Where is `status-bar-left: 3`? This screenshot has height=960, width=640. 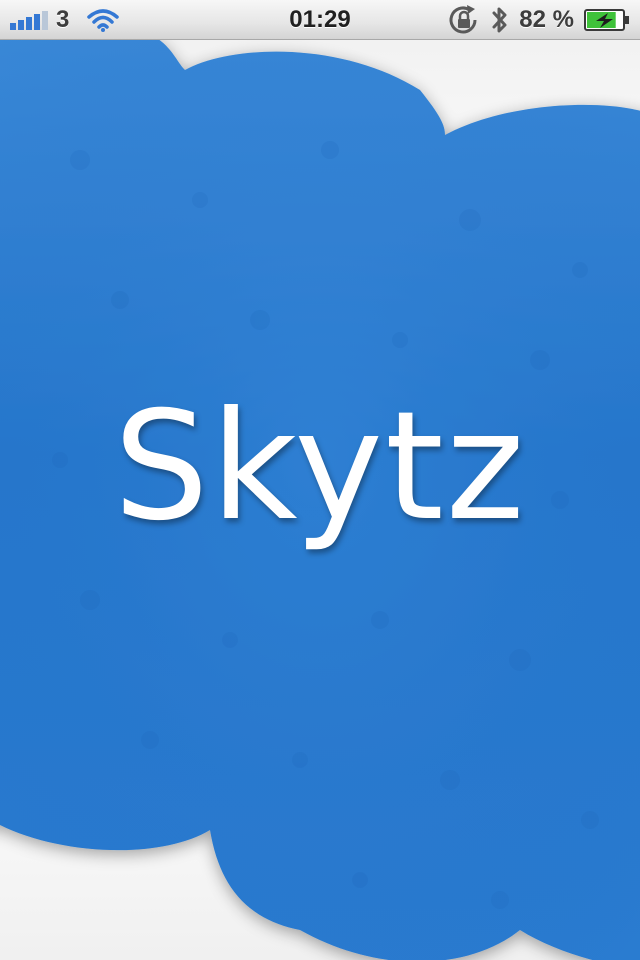 status-bar-left: 3 is located at coordinates (65, 20).